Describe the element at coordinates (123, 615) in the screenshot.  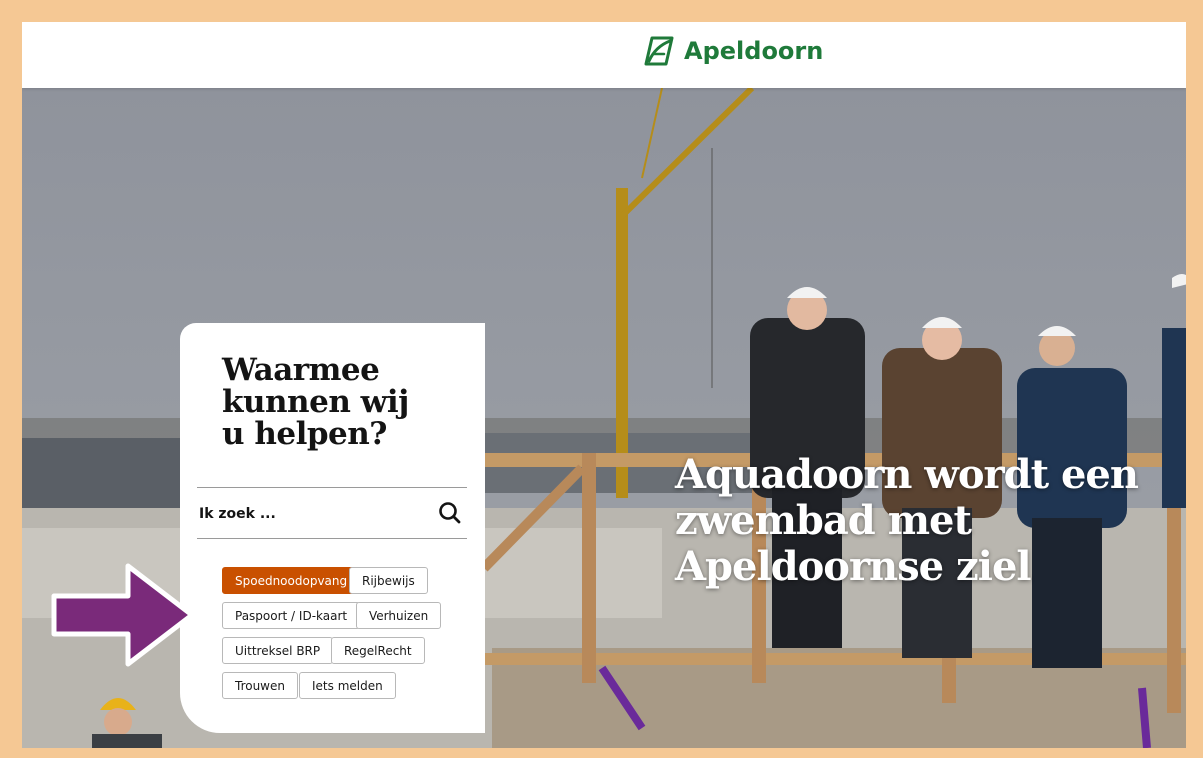
I see `pointer-arrow-icon` at that location.